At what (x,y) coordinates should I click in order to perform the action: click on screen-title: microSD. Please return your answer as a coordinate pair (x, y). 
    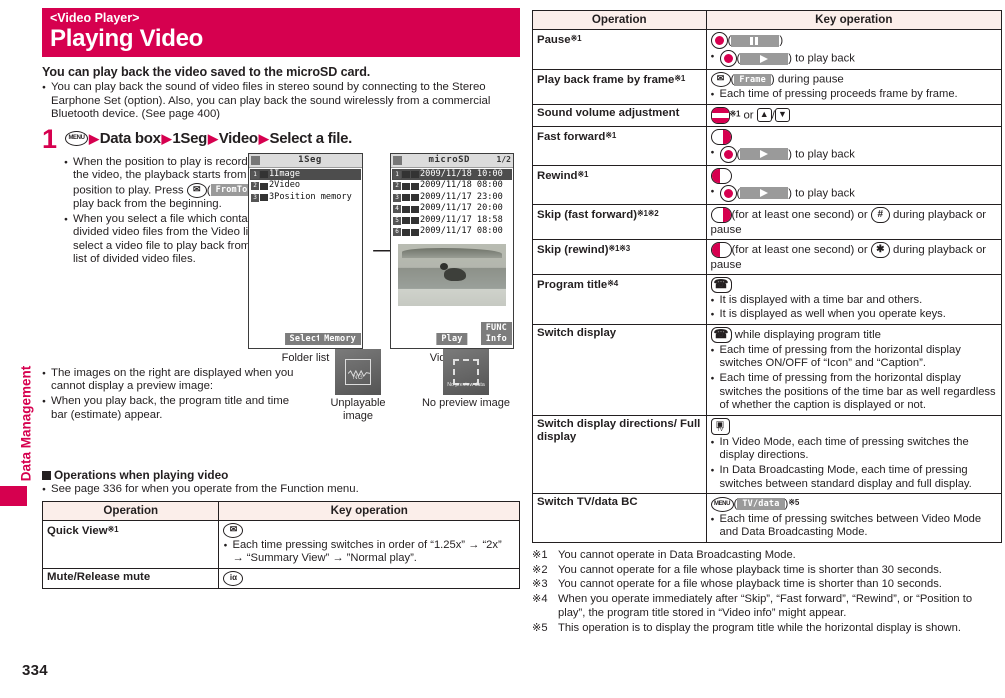
    Looking at the image, I should click on (449, 160).